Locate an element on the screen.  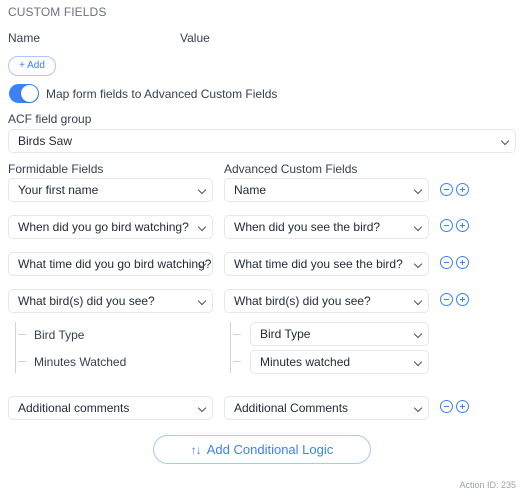
value-column-header: Value is located at coordinates (195, 38).